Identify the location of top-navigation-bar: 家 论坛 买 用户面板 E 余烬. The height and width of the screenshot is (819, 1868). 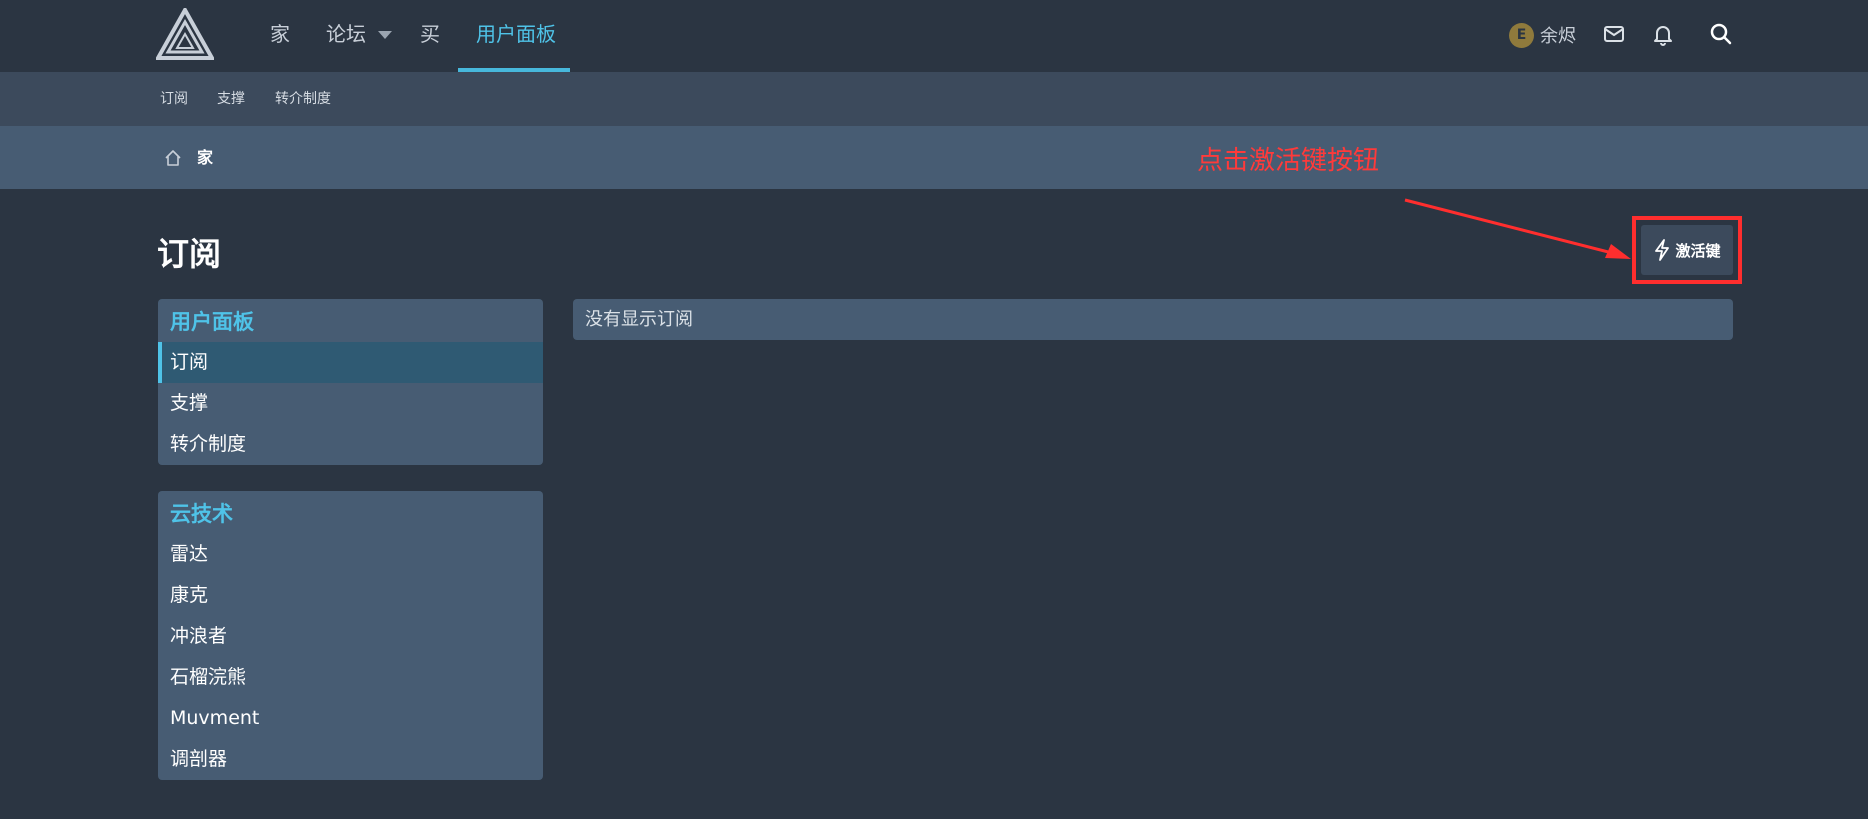
(934, 36).